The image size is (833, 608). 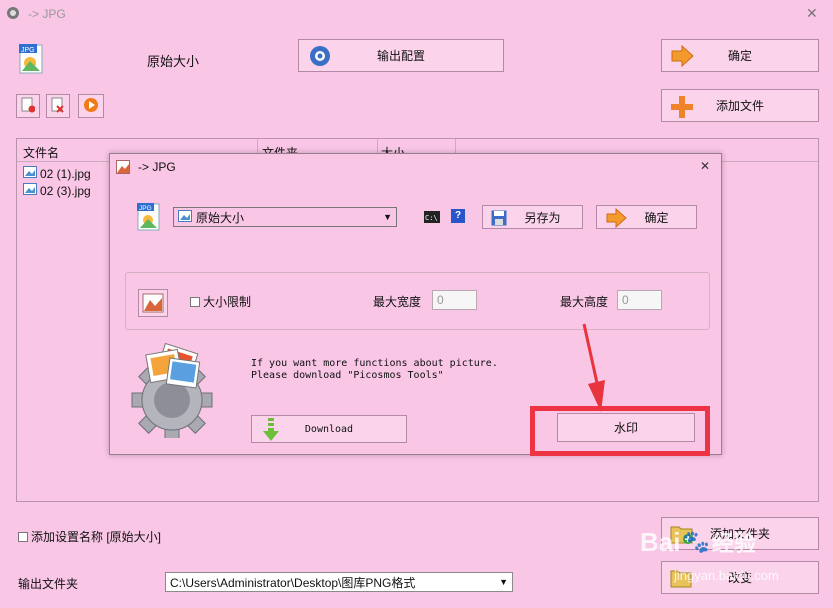 I want to click on add-setting-name-label: 添加设置名称 [原始大小], so click(x=96, y=537).